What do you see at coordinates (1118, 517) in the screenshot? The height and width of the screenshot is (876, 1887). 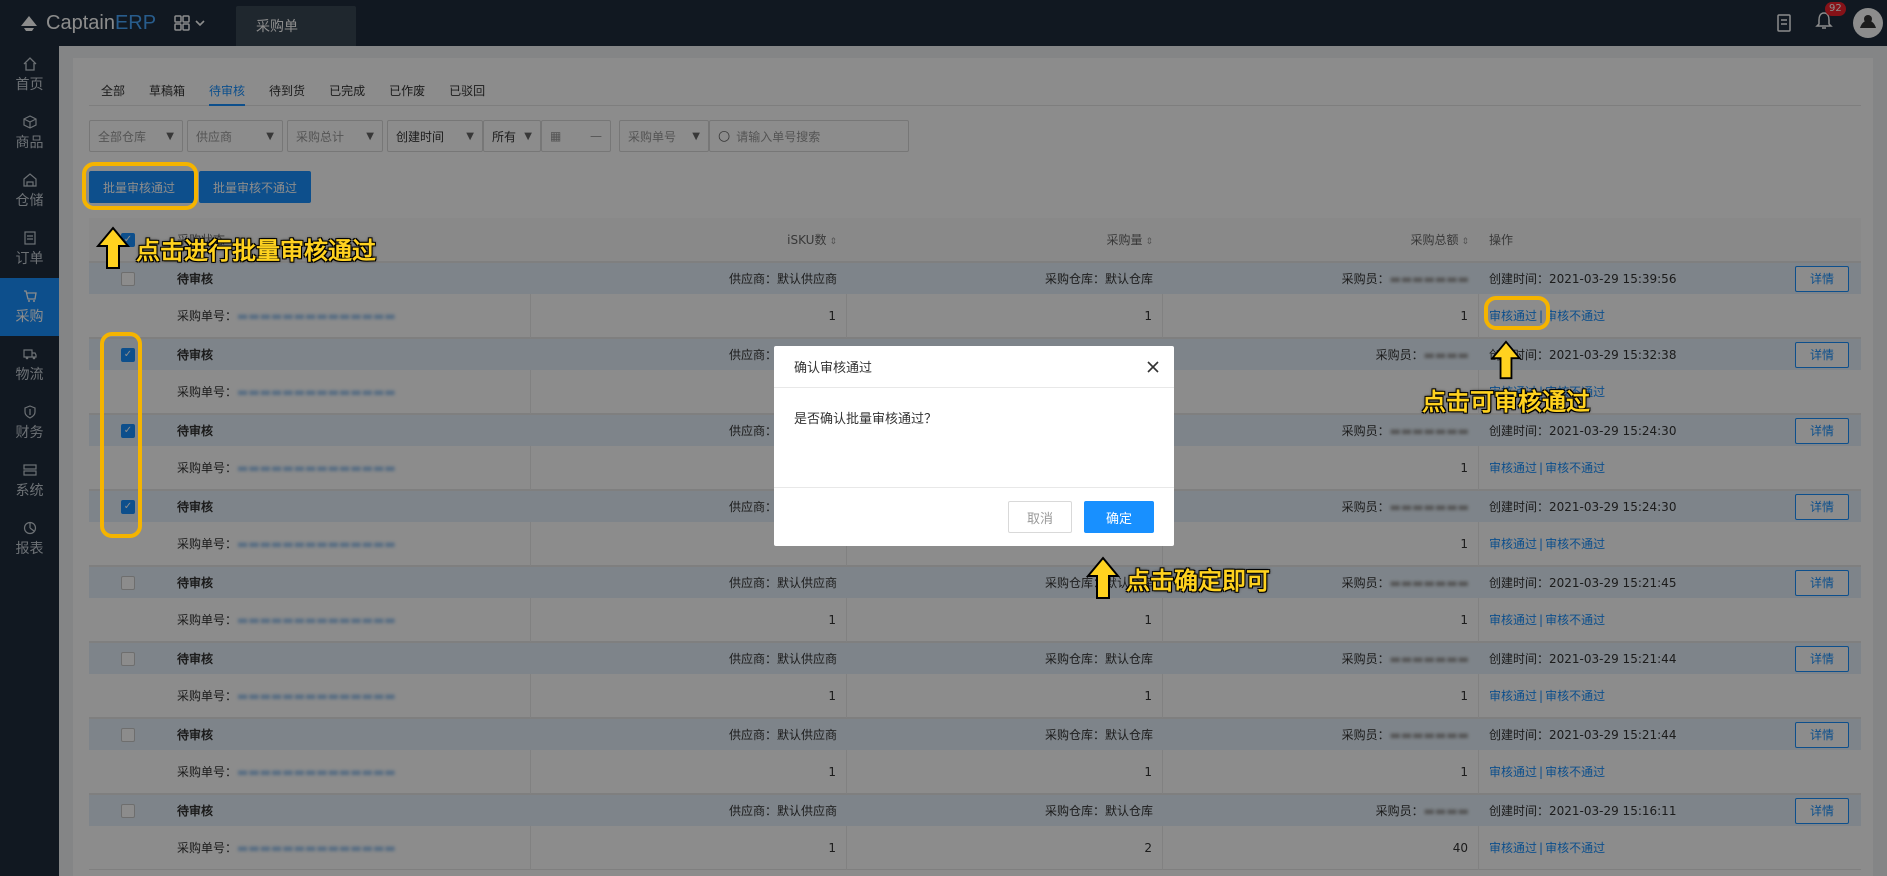 I see `confirm-button: 确定` at bounding box center [1118, 517].